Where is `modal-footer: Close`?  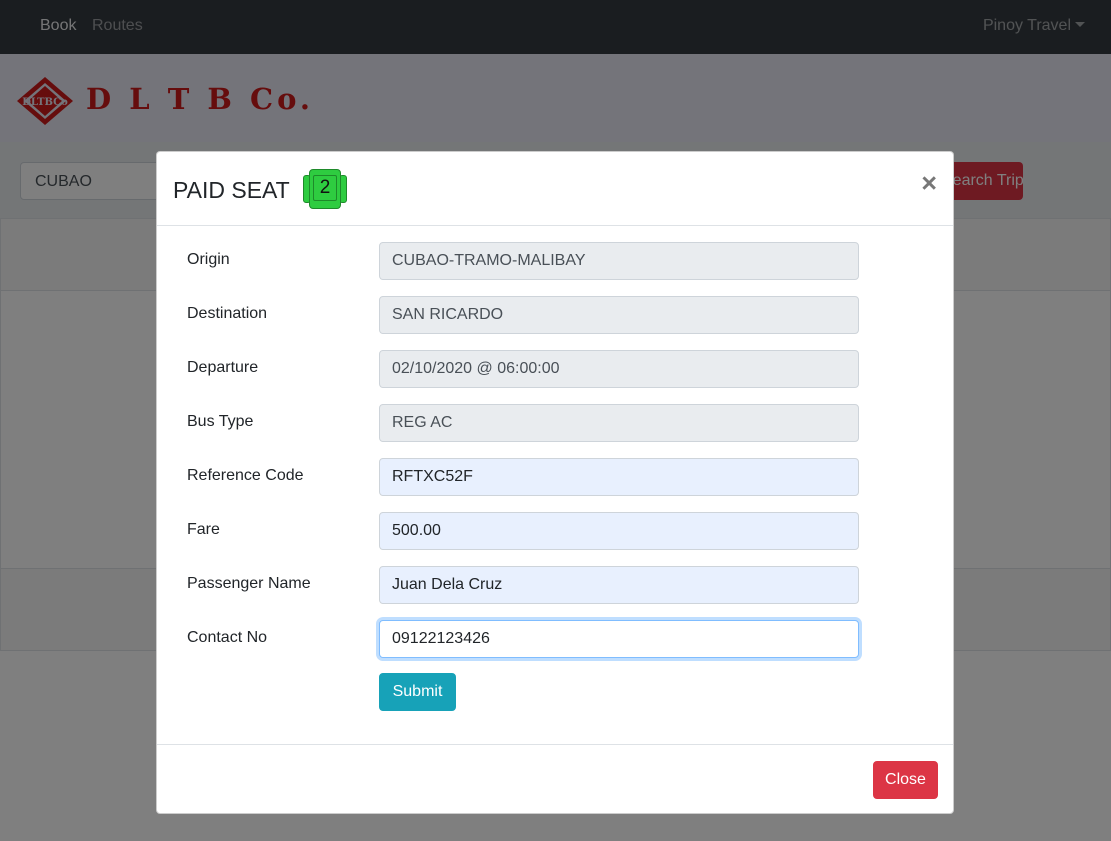
modal-footer: Close is located at coordinates (555, 779).